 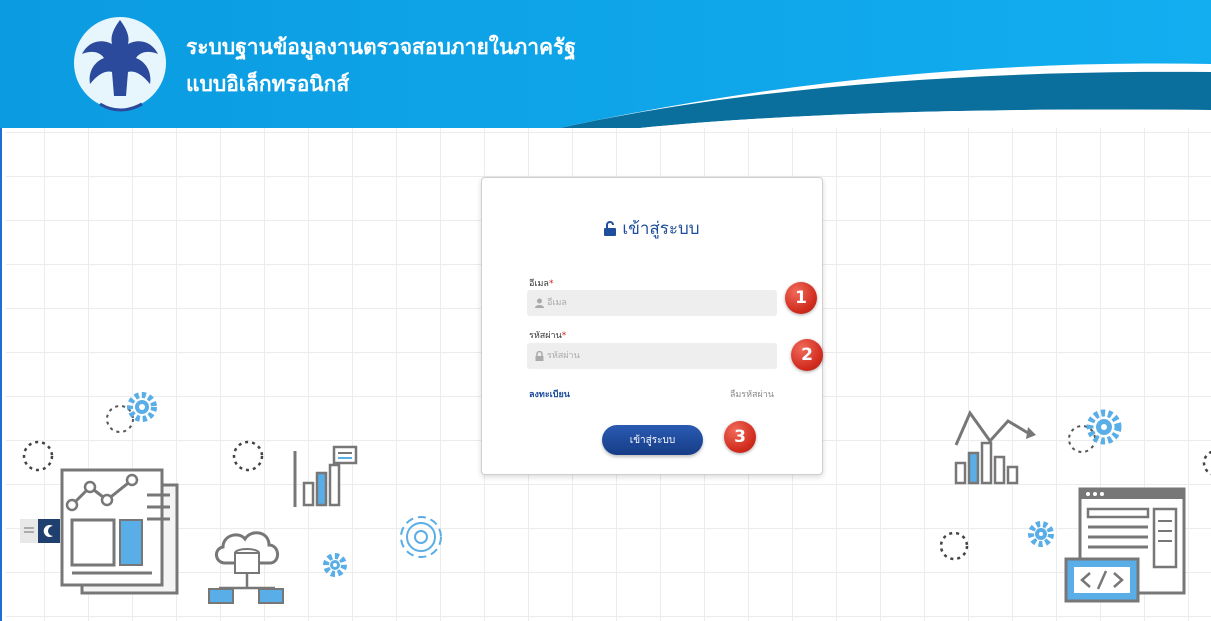 What do you see at coordinates (119, 531) in the screenshot?
I see `document-report-icon` at bounding box center [119, 531].